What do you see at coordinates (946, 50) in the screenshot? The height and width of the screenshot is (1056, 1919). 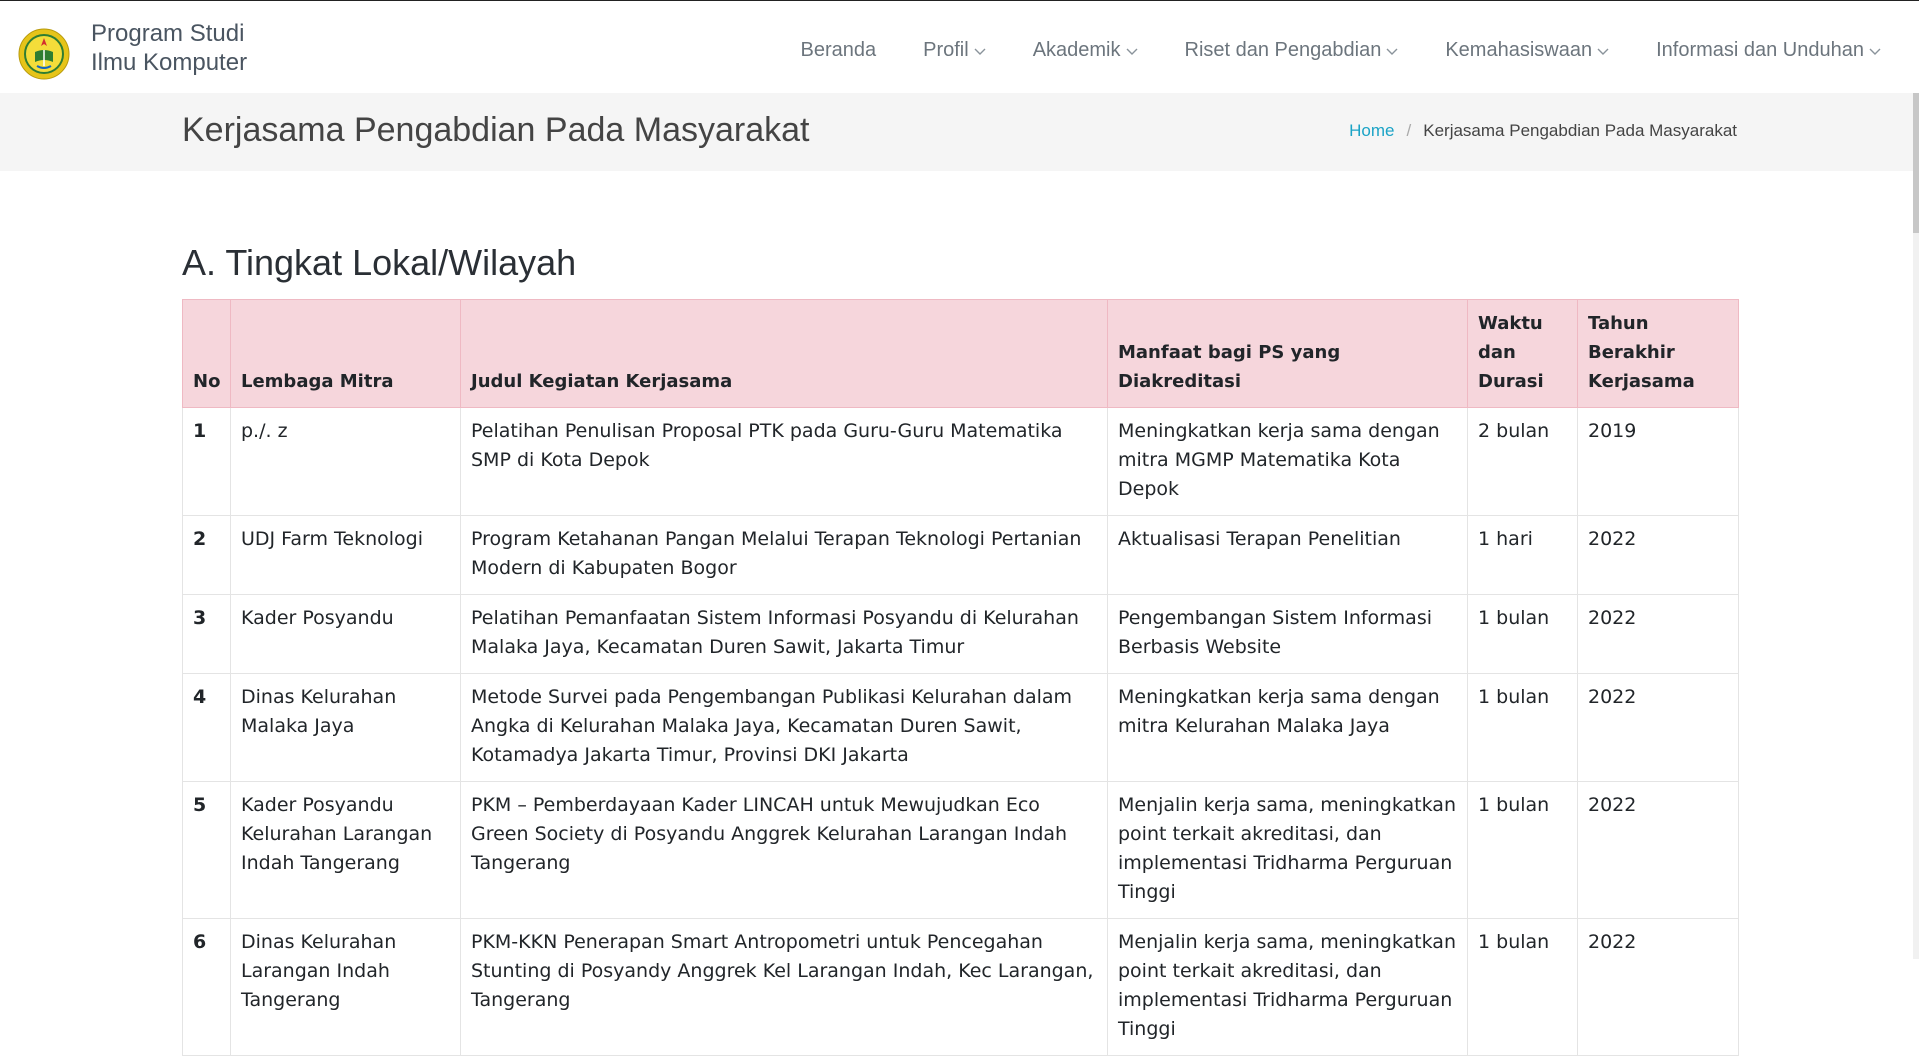 I see `nav-item-label: Profil` at bounding box center [946, 50].